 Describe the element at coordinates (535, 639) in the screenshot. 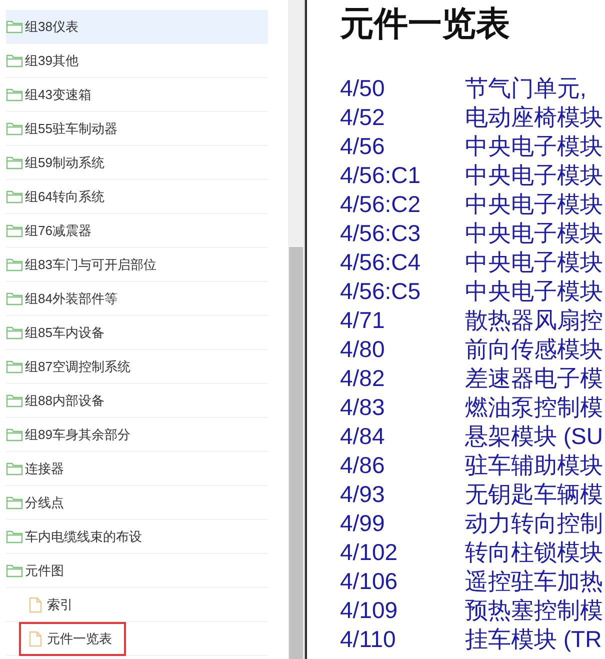

I see `component-name-link: 挂车模块 (TR` at that location.